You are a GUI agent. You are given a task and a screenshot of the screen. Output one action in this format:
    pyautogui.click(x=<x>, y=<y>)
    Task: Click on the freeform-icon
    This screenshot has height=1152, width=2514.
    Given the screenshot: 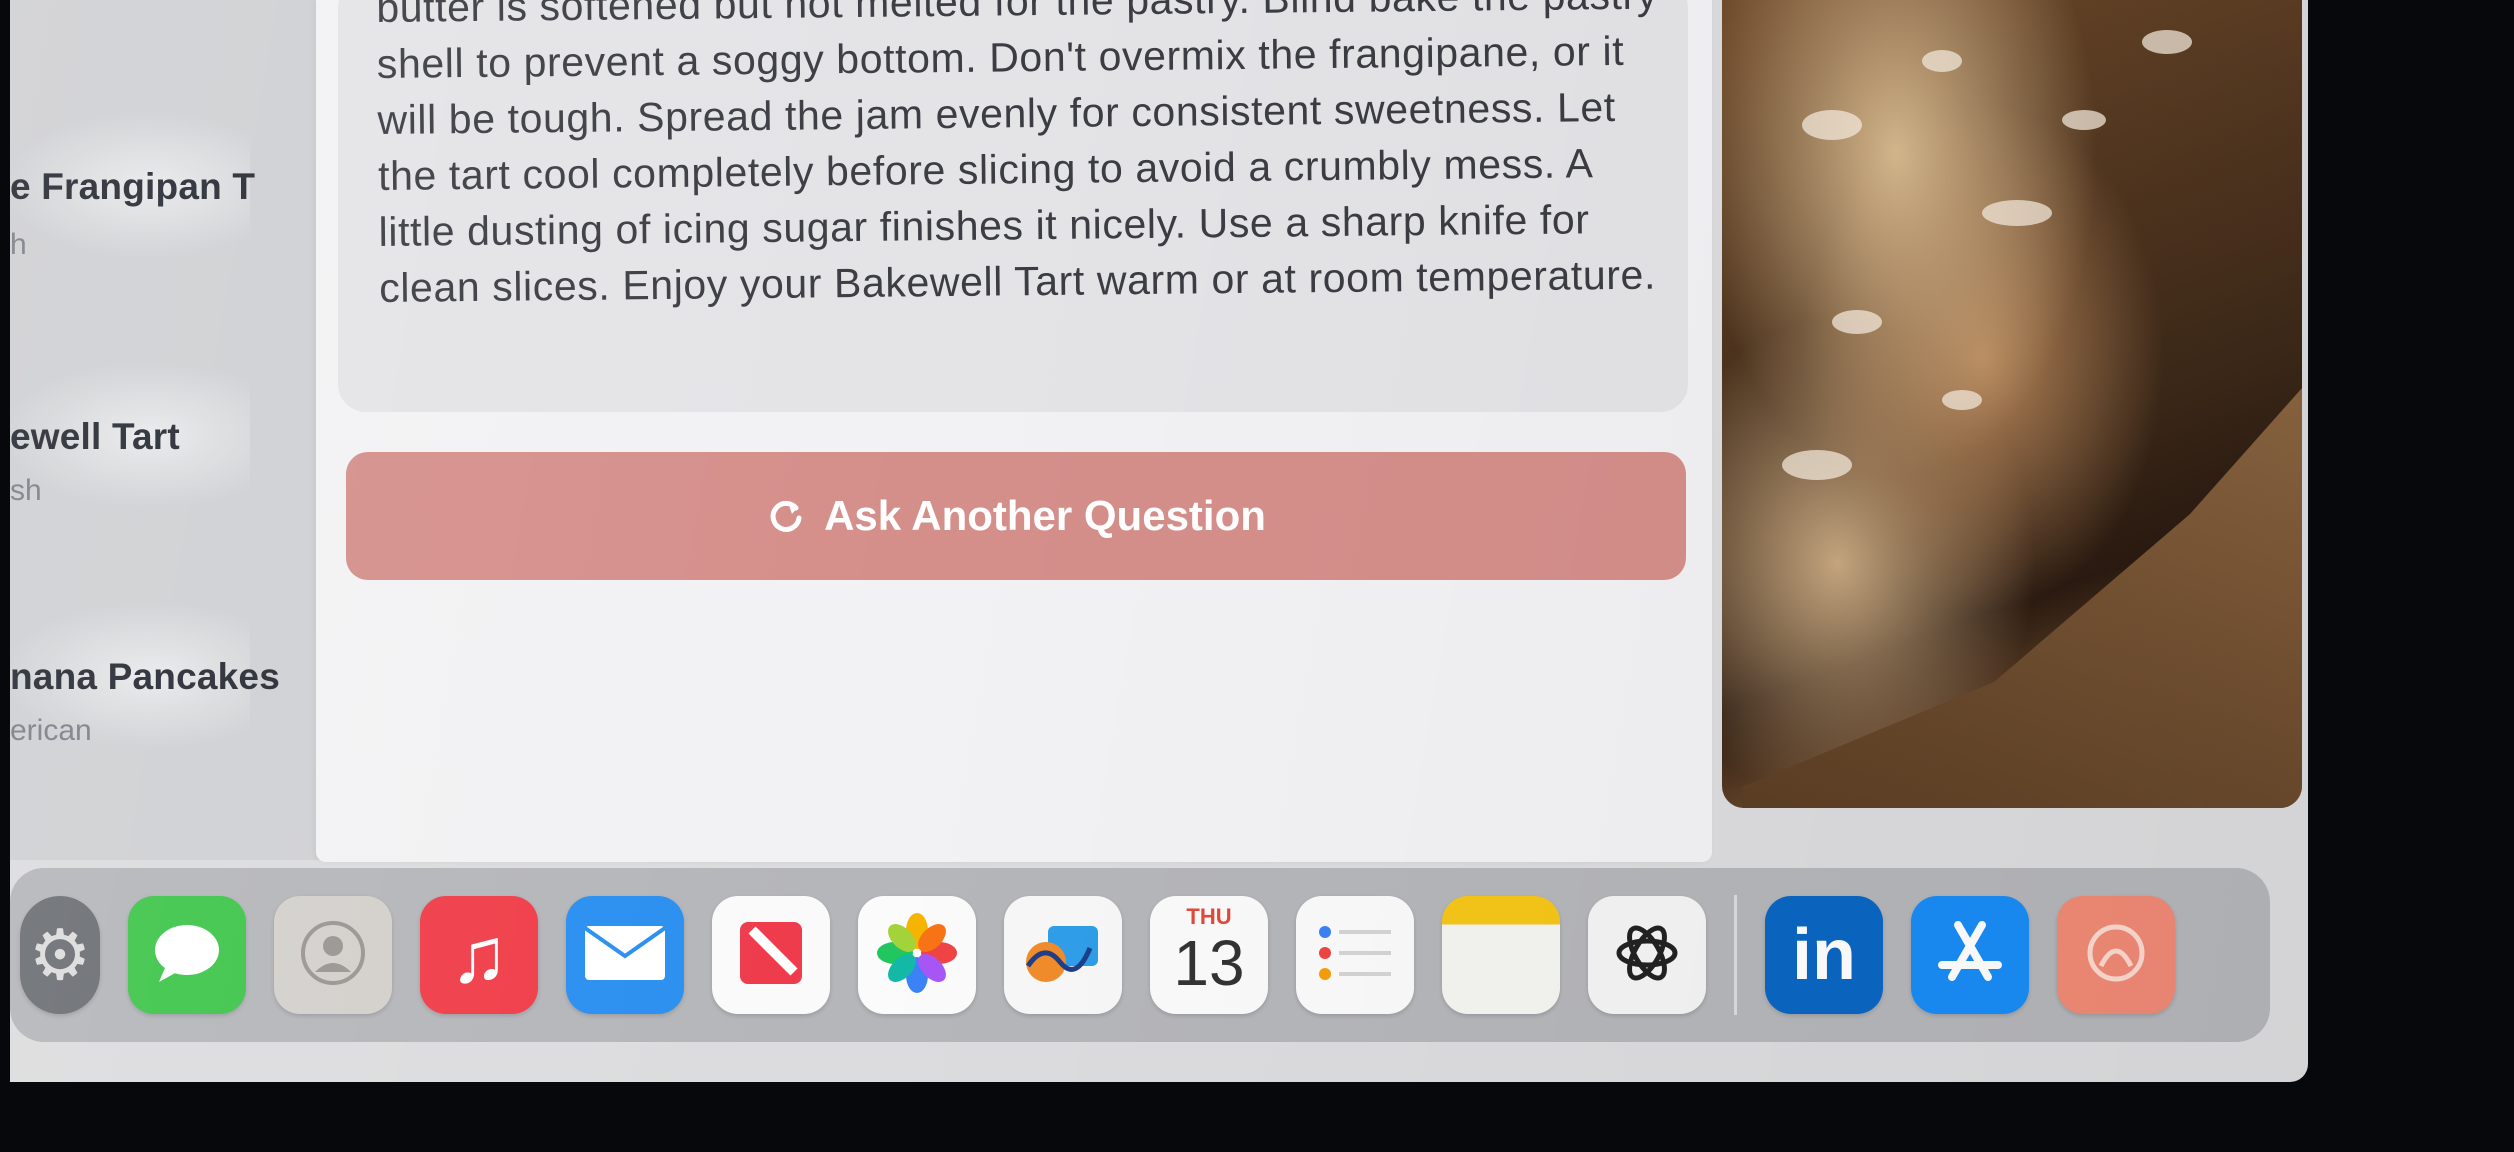 What is the action you would take?
    pyautogui.click(x=1063, y=955)
    